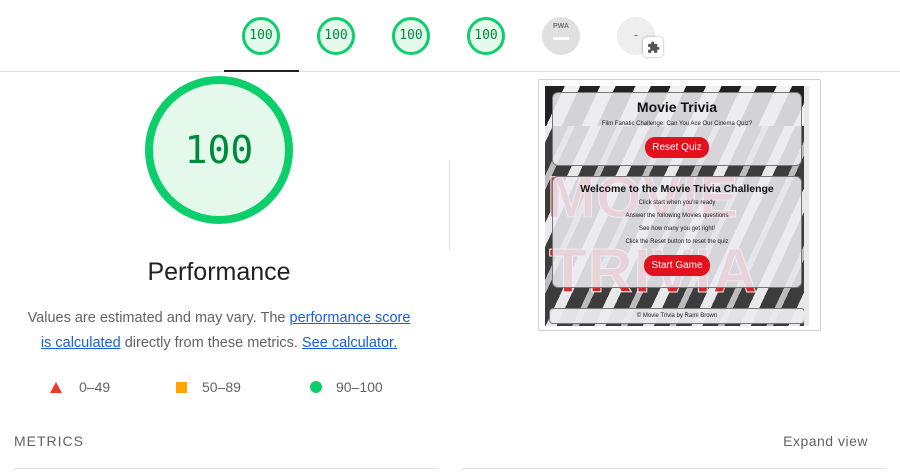 This screenshot has height=476, width=900. What do you see at coordinates (674, 468) in the screenshot?
I see `metrics-divider-right` at bounding box center [674, 468].